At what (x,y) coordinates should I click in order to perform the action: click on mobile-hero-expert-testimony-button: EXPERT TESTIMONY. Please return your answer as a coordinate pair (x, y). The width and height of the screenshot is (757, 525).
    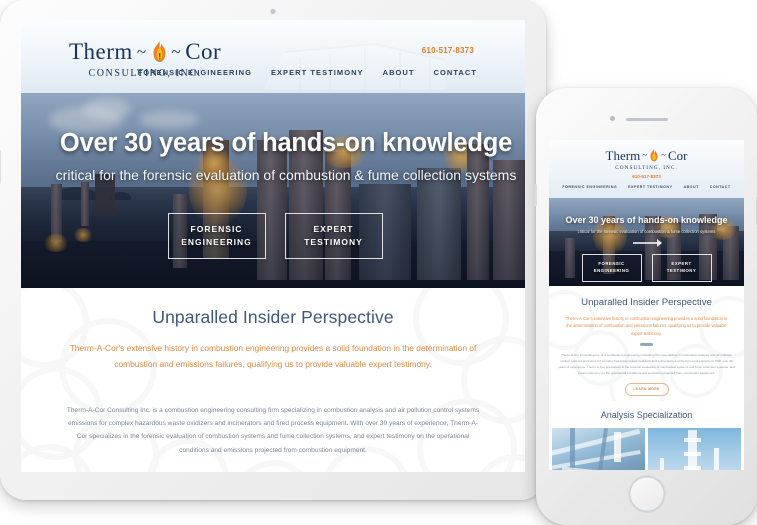
    Looking at the image, I should click on (681, 268).